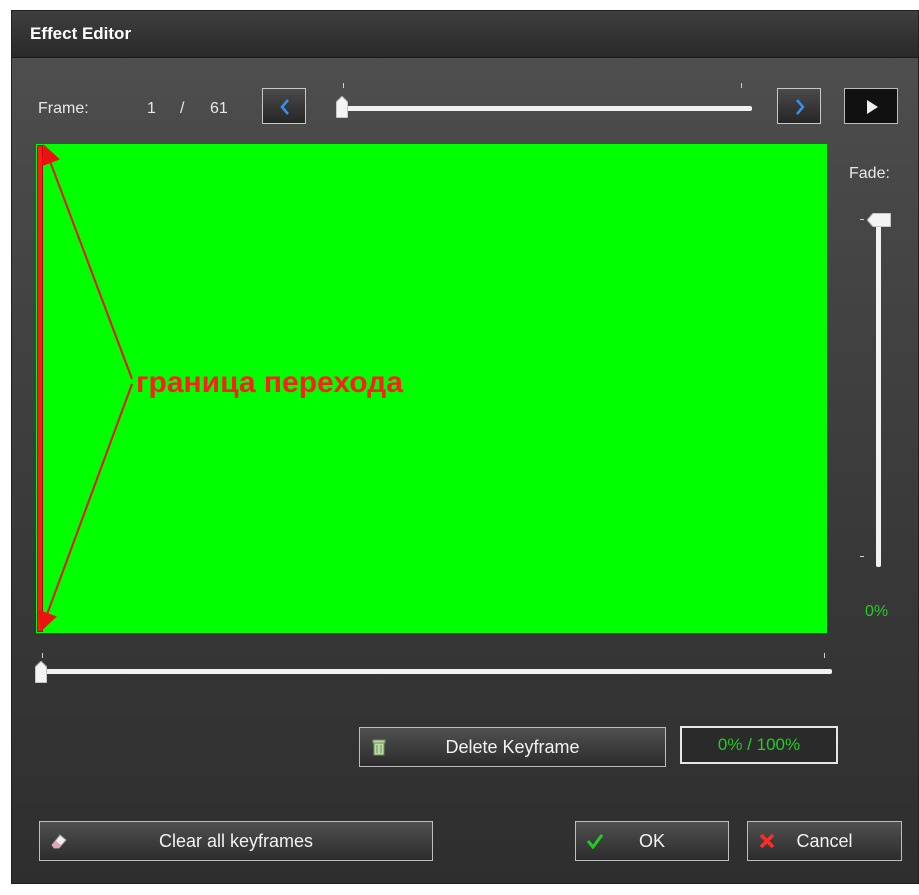 Image resolution: width=919 pixels, height=895 pixels. I want to click on cancel-button: Cancel, so click(824, 841).